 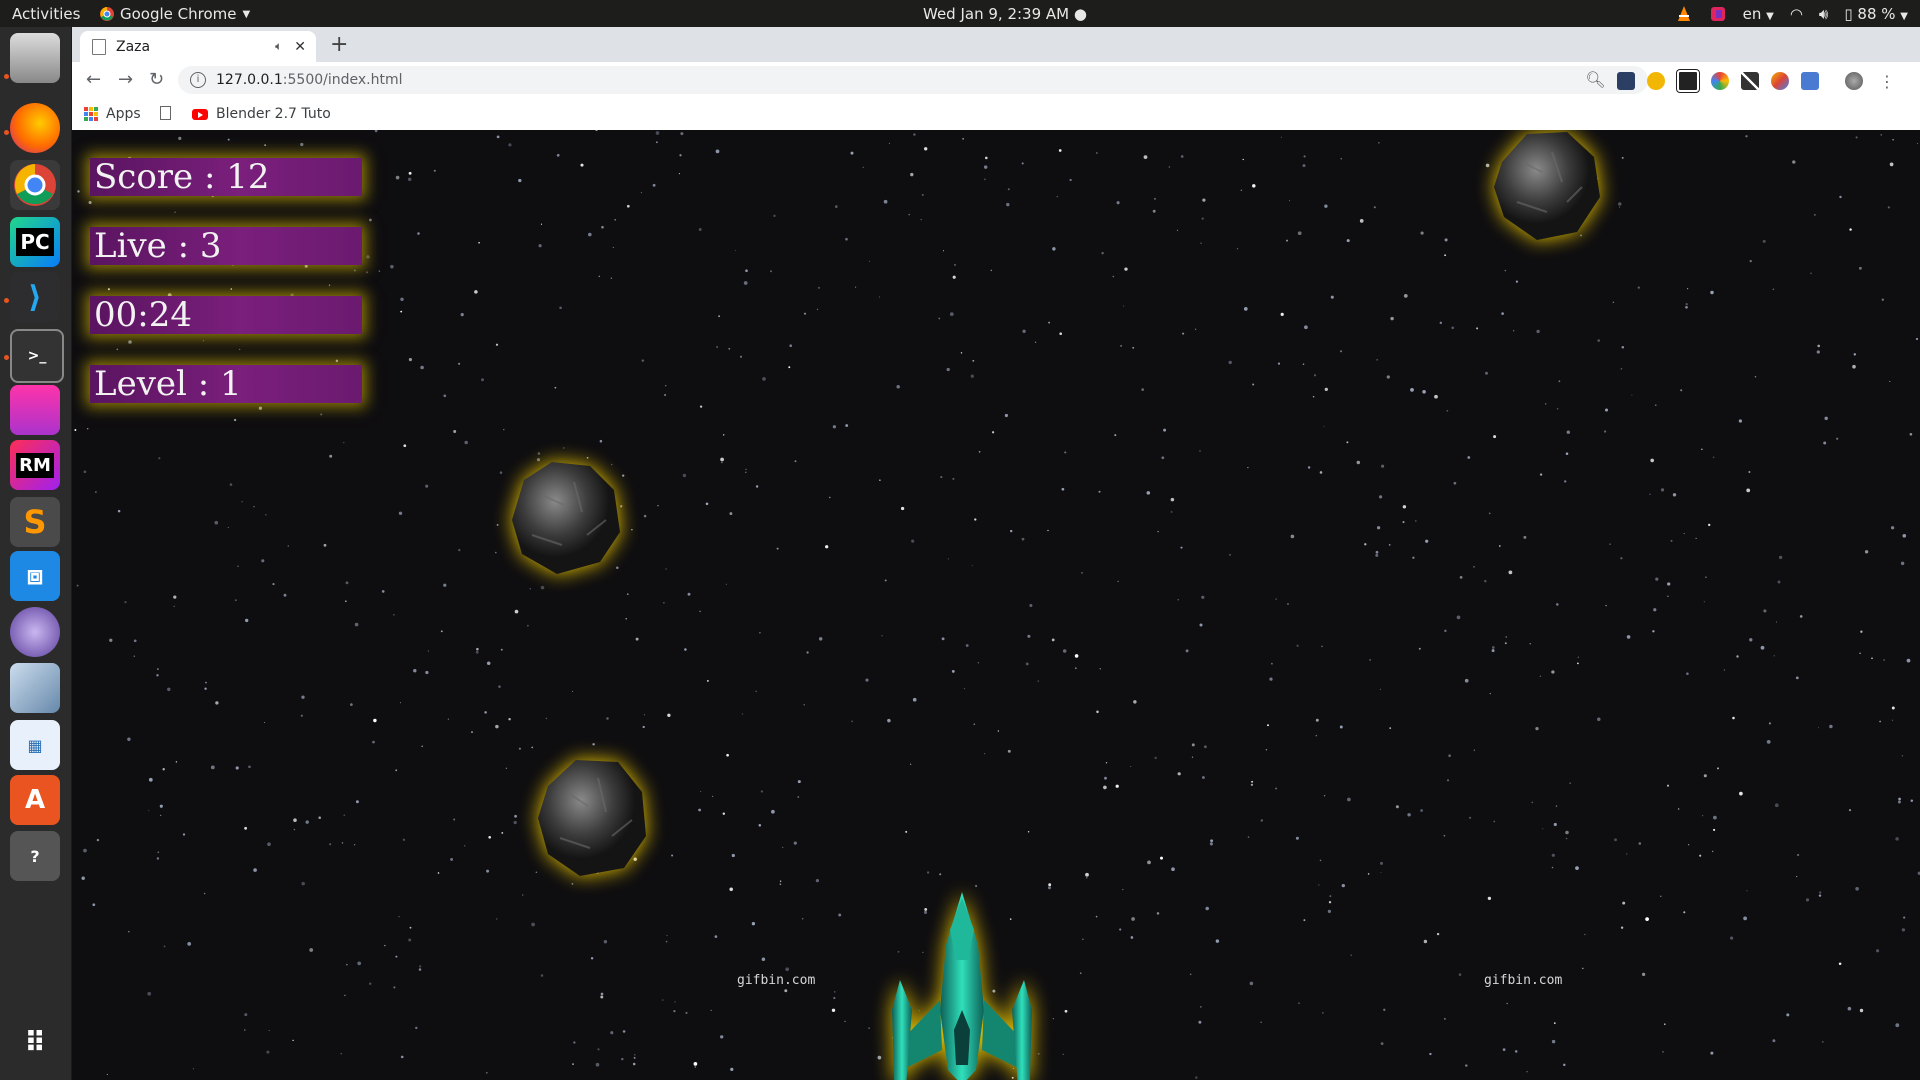 What do you see at coordinates (339, 44) in the screenshot?
I see `new-tab-button: +` at bounding box center [339, 44].